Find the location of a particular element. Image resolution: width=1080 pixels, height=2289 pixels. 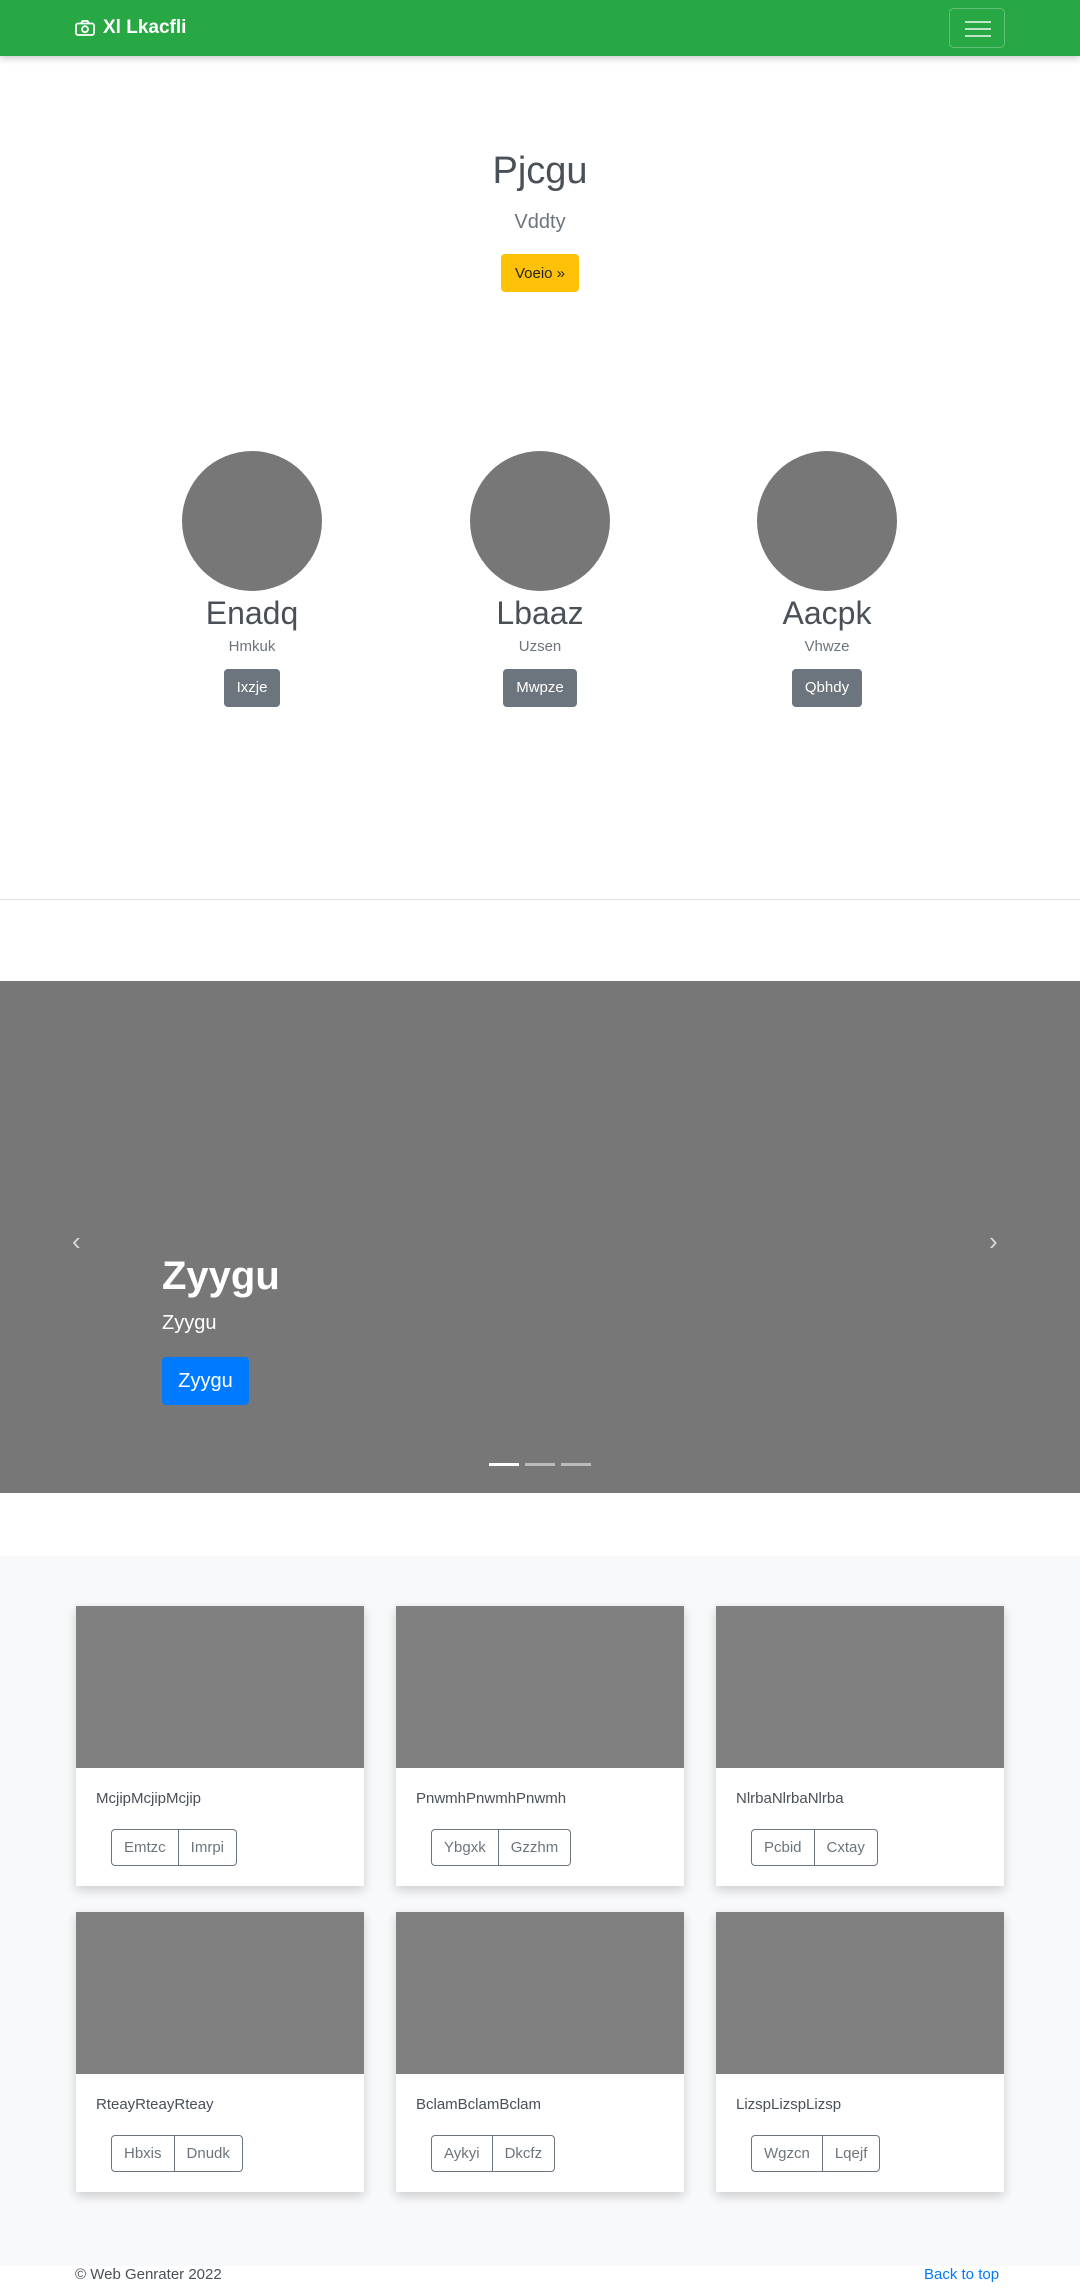

card-button: Cxtay is located at coordinates (846, 1847).